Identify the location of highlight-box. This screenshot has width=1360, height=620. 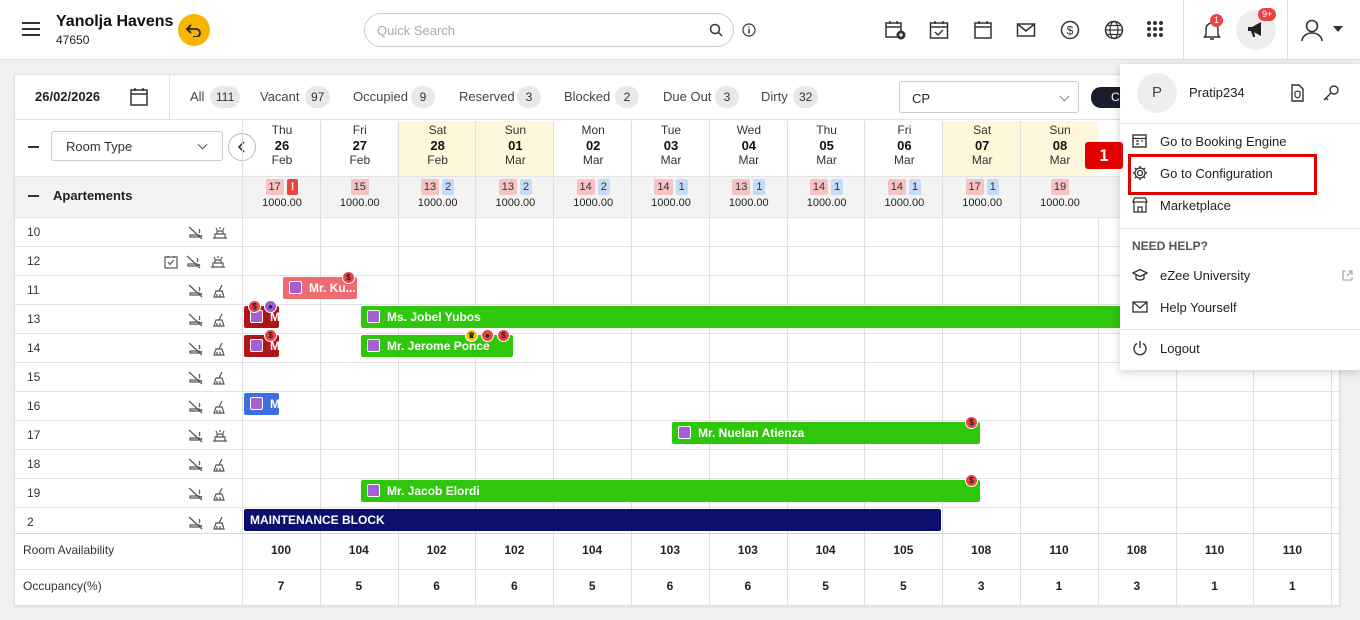
(1222, 174).